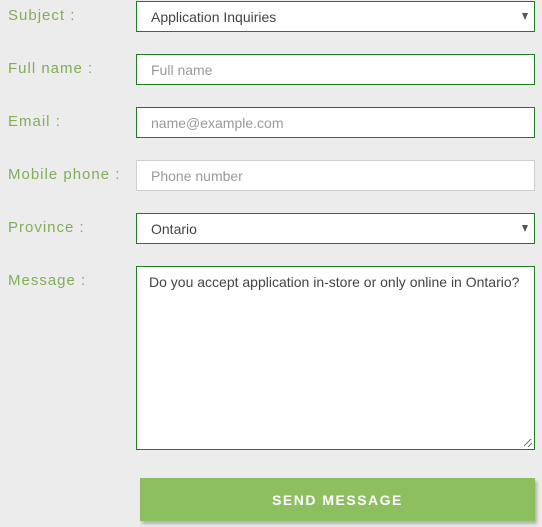  What do you see at coordinates (34, 121) in the screenshot?
I see `email-label: Email :` at bounding box center [34, 121].